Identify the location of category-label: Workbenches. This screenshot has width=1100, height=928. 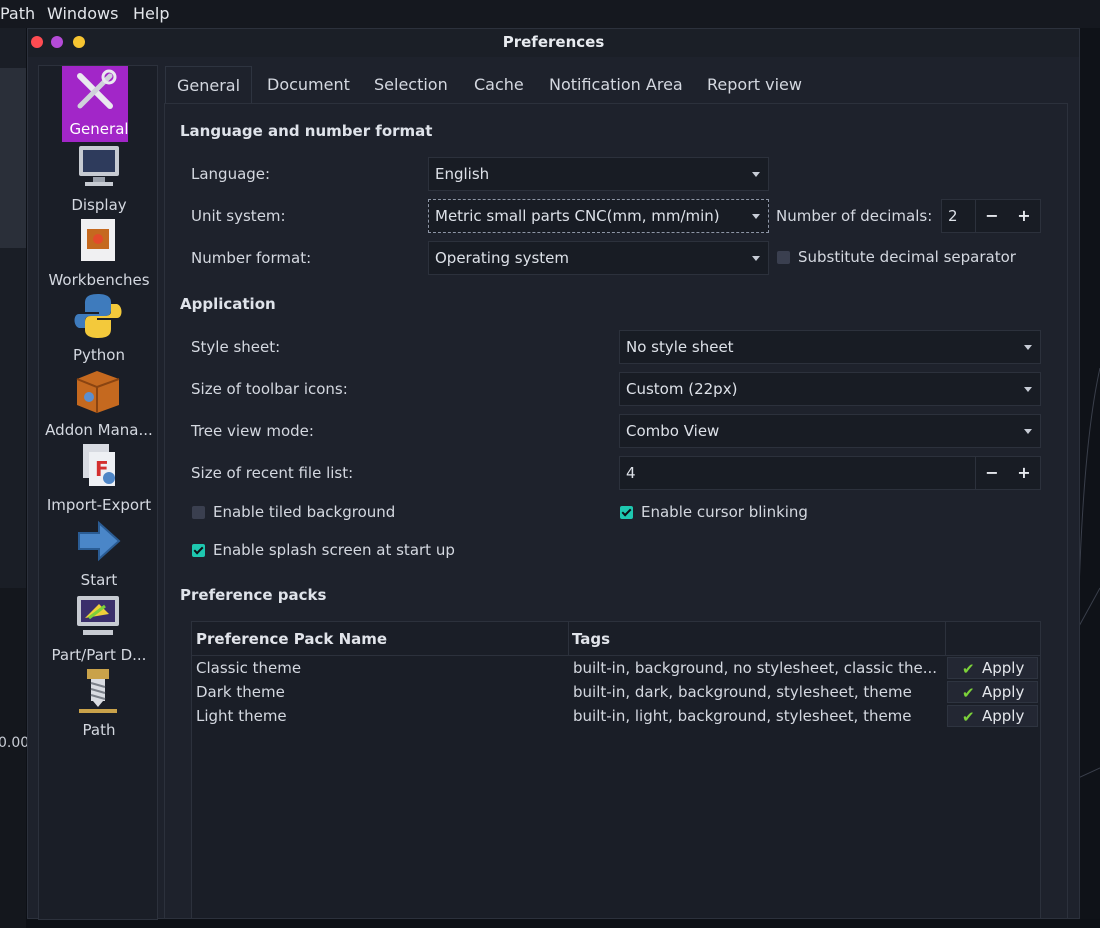
(99, 280).